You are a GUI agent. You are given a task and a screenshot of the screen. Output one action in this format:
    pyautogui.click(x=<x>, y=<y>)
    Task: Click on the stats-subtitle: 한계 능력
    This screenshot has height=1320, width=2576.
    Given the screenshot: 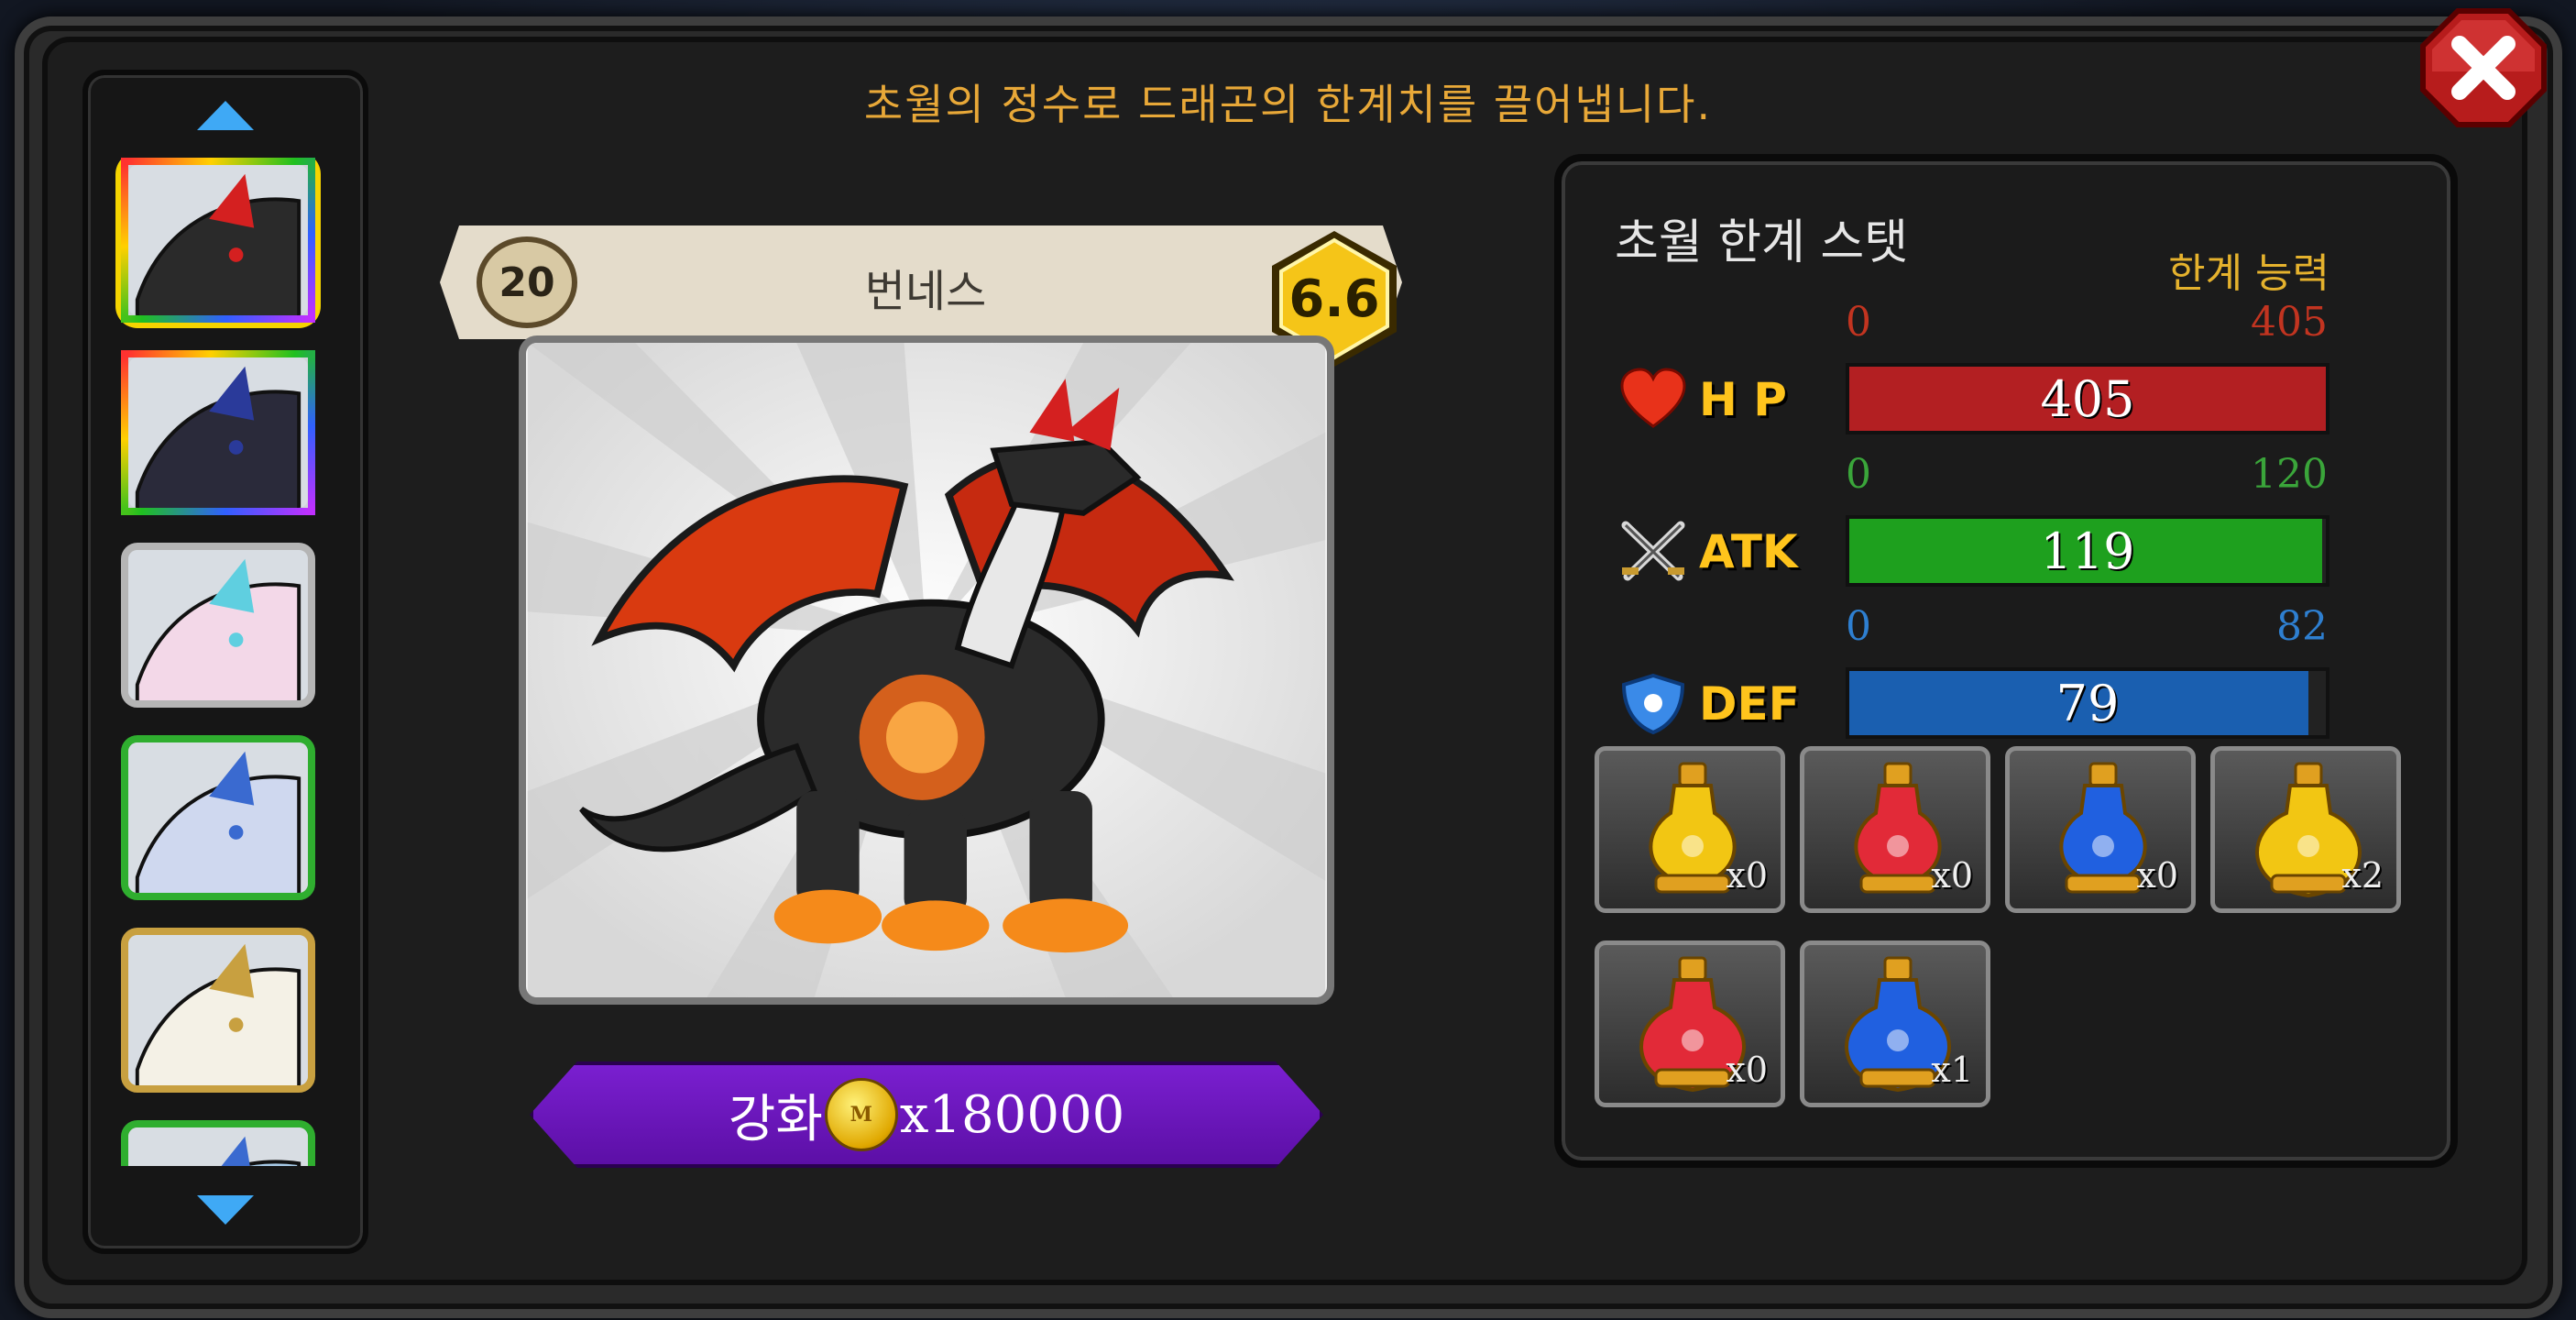 What is the action you would take?
    pyautogui.click(x=2248, y=273)
    